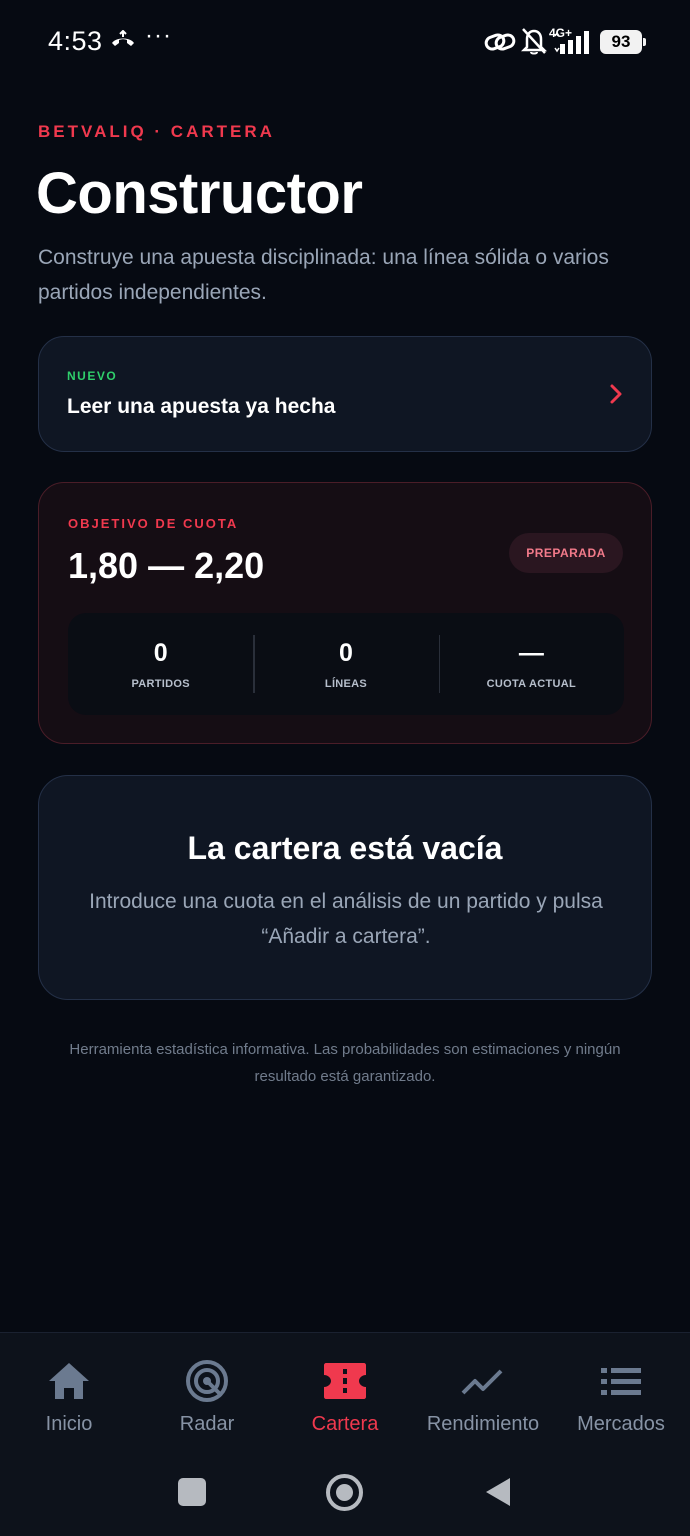 The height and width of the screenshot is (1536, 690). Describe the element at coordinates (156, 131) in the screenshot. I see `eyebrow: BETVALIQ · CARTERA` at that location.